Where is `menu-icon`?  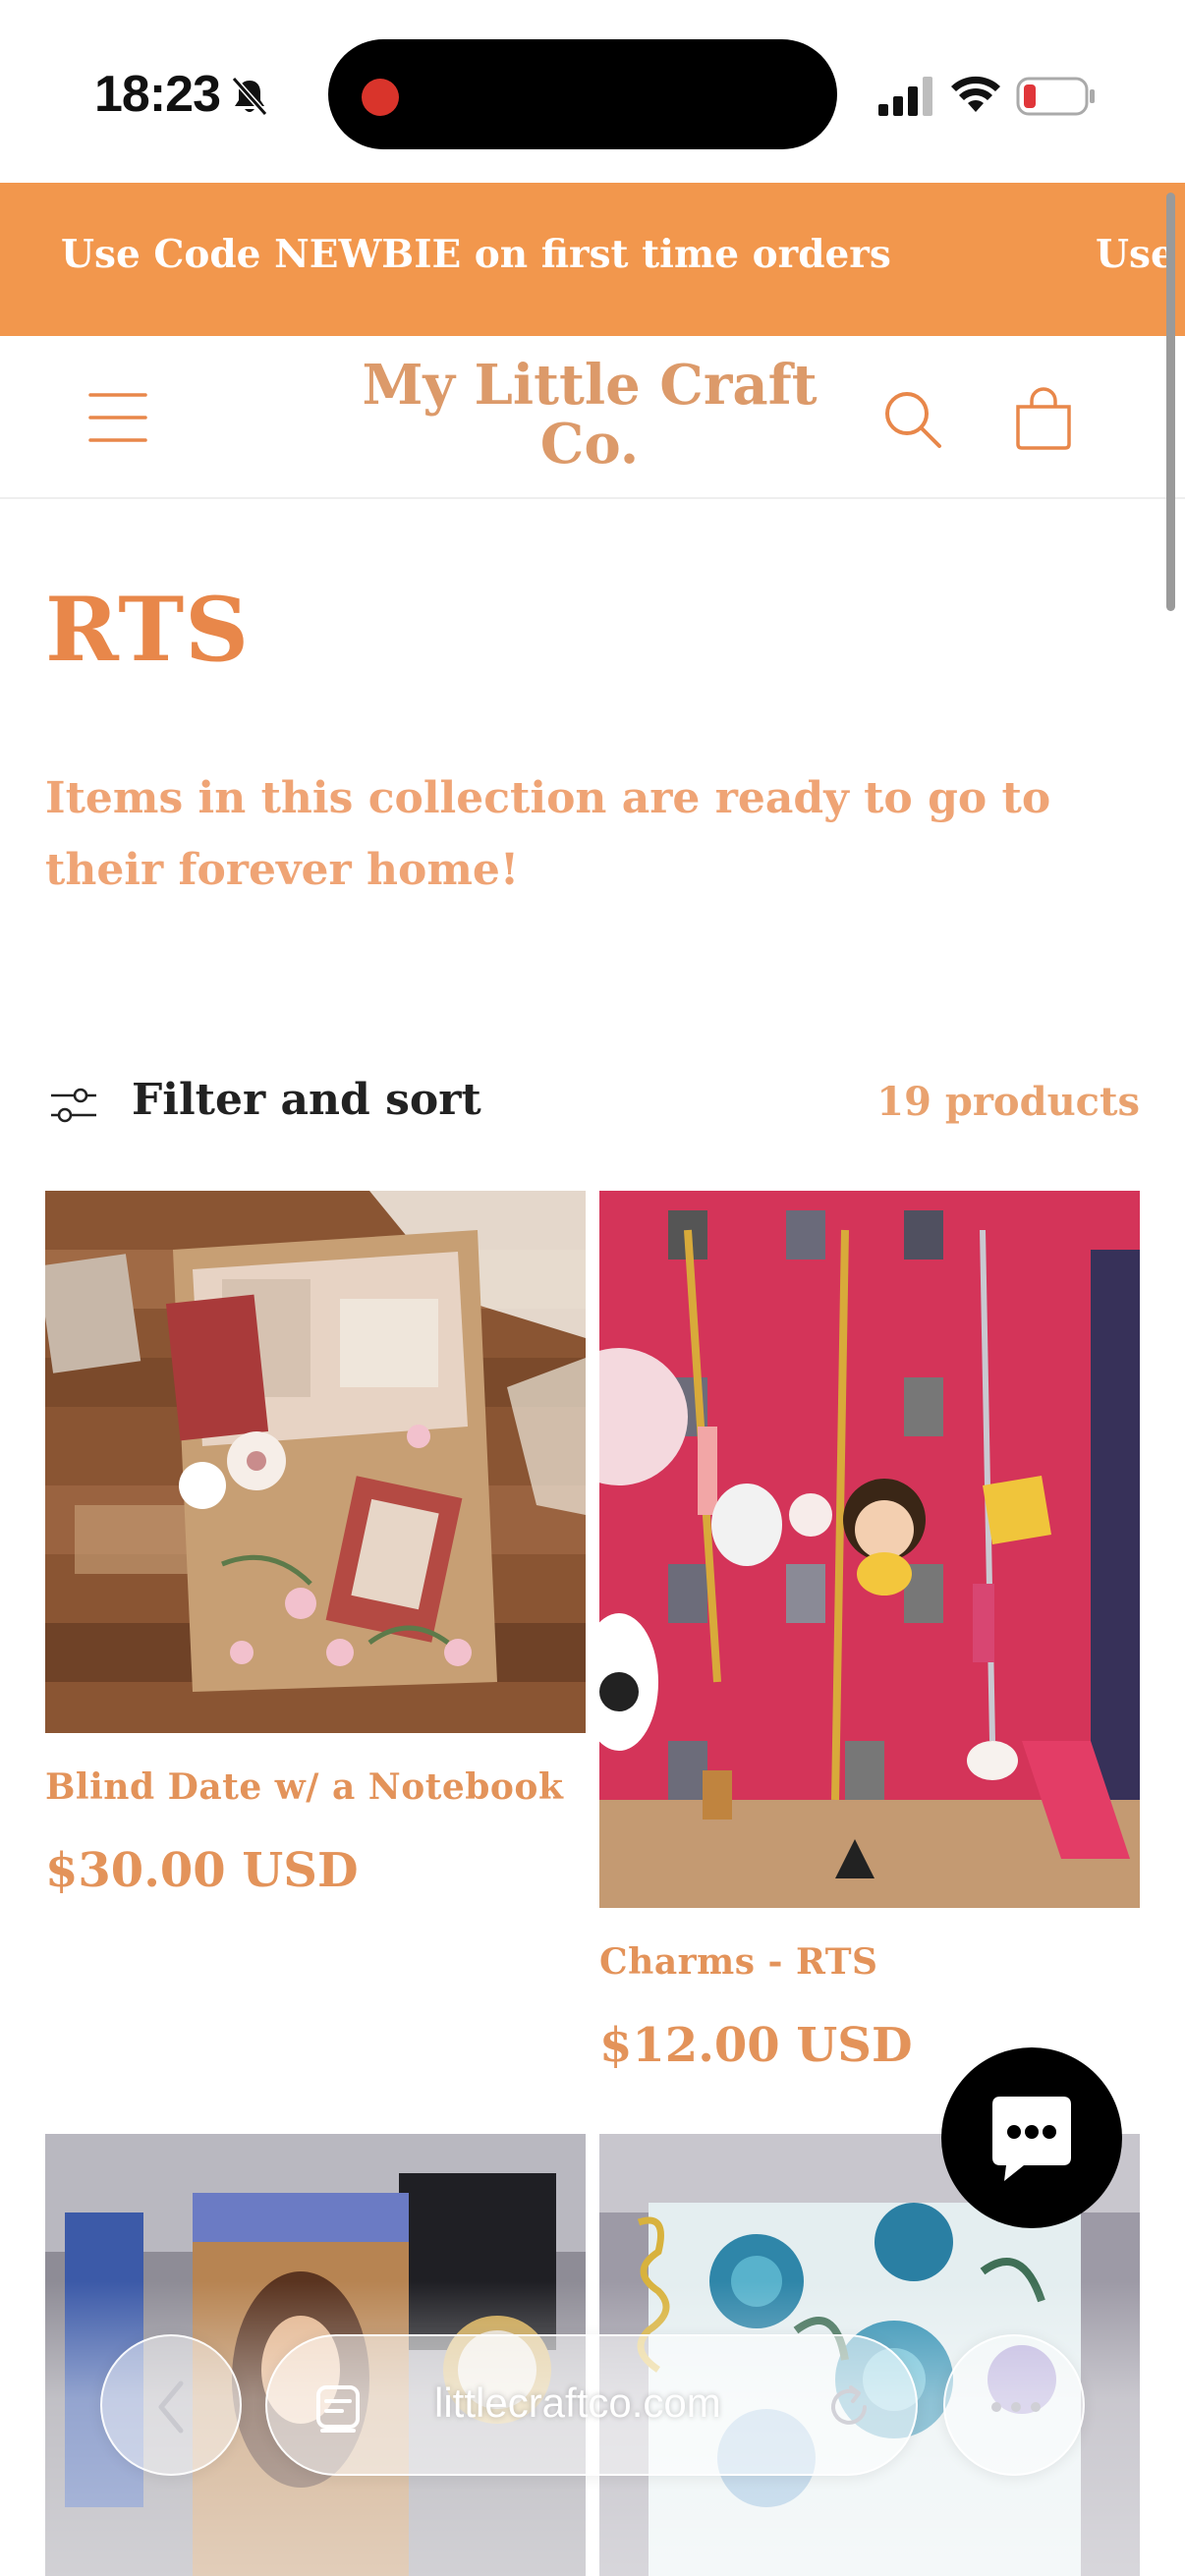
menu-icon is located at coordinates (118, 417).